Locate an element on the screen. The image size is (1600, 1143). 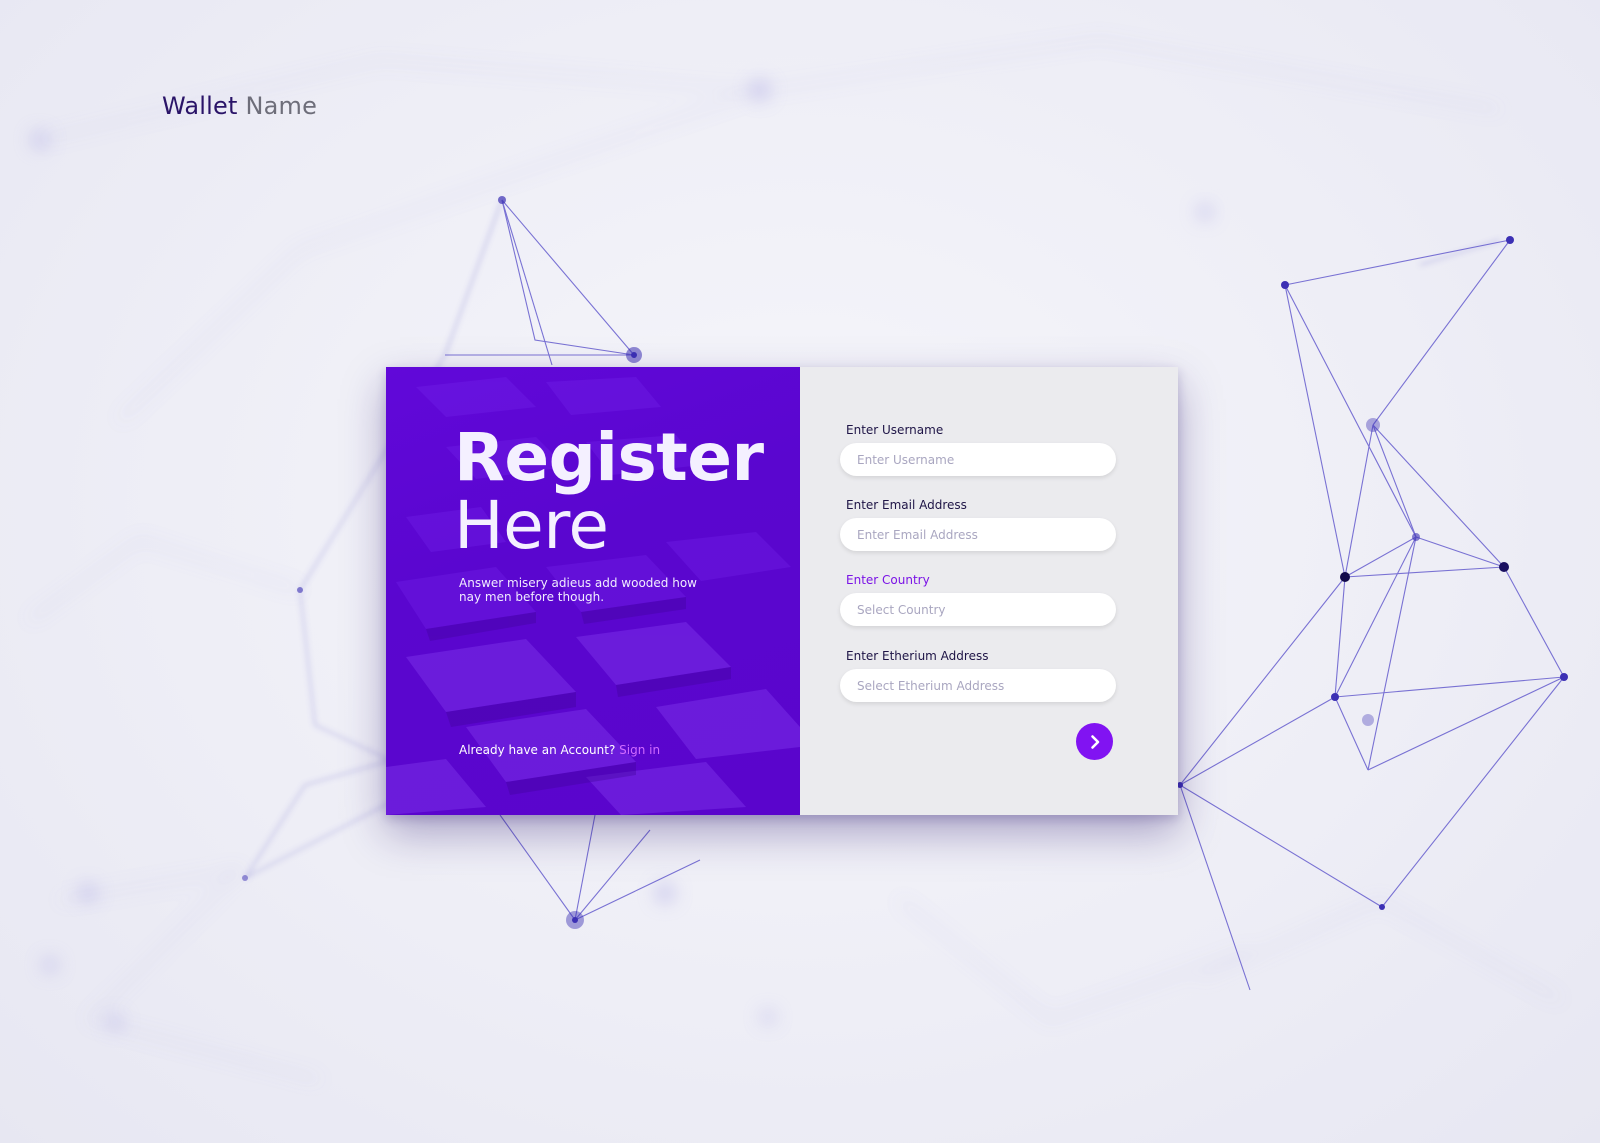
brand-logo: Wallet Name is located at coordinates (239, 106).